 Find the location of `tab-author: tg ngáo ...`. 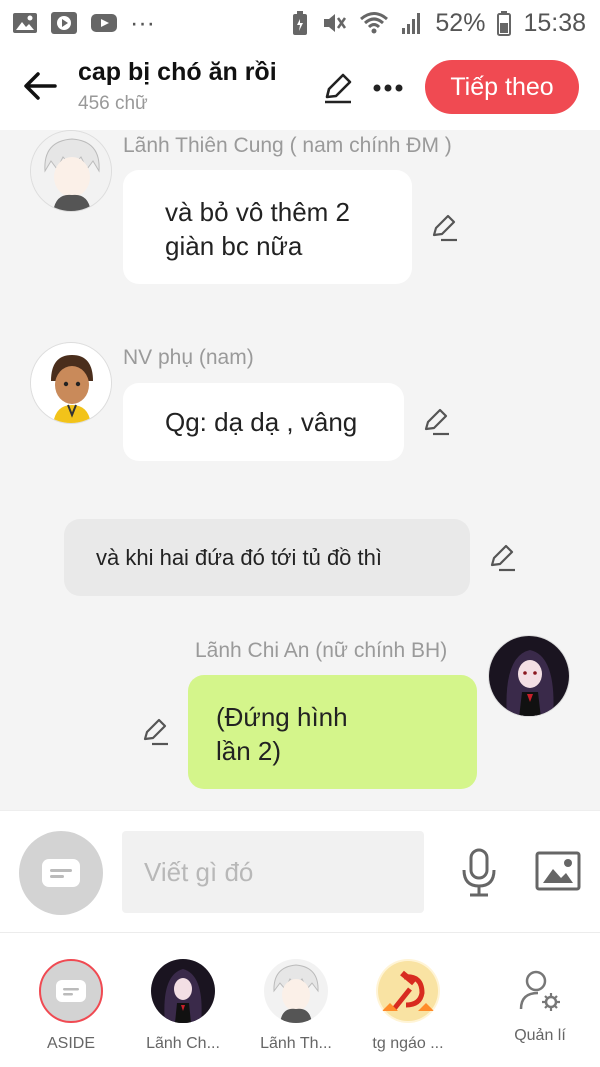

tab-author: tg ngáo ... is located at coordinates (408, 1007).